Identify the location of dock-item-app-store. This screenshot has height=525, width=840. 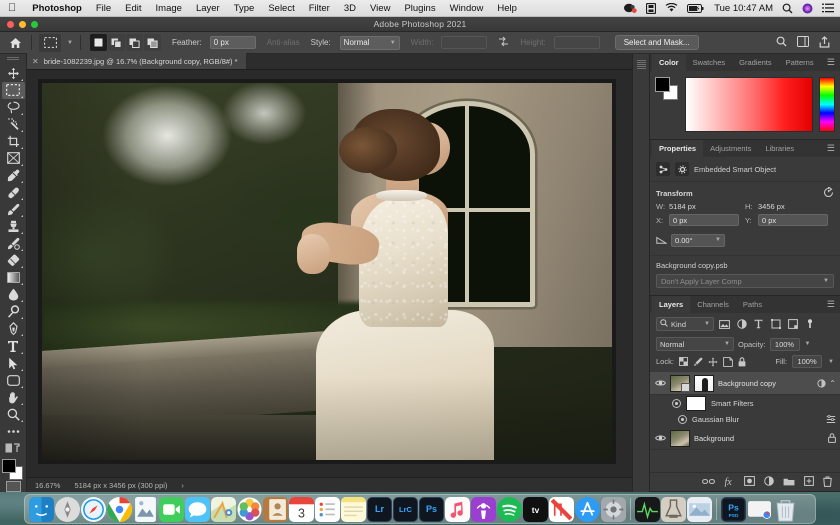
(587, 509).